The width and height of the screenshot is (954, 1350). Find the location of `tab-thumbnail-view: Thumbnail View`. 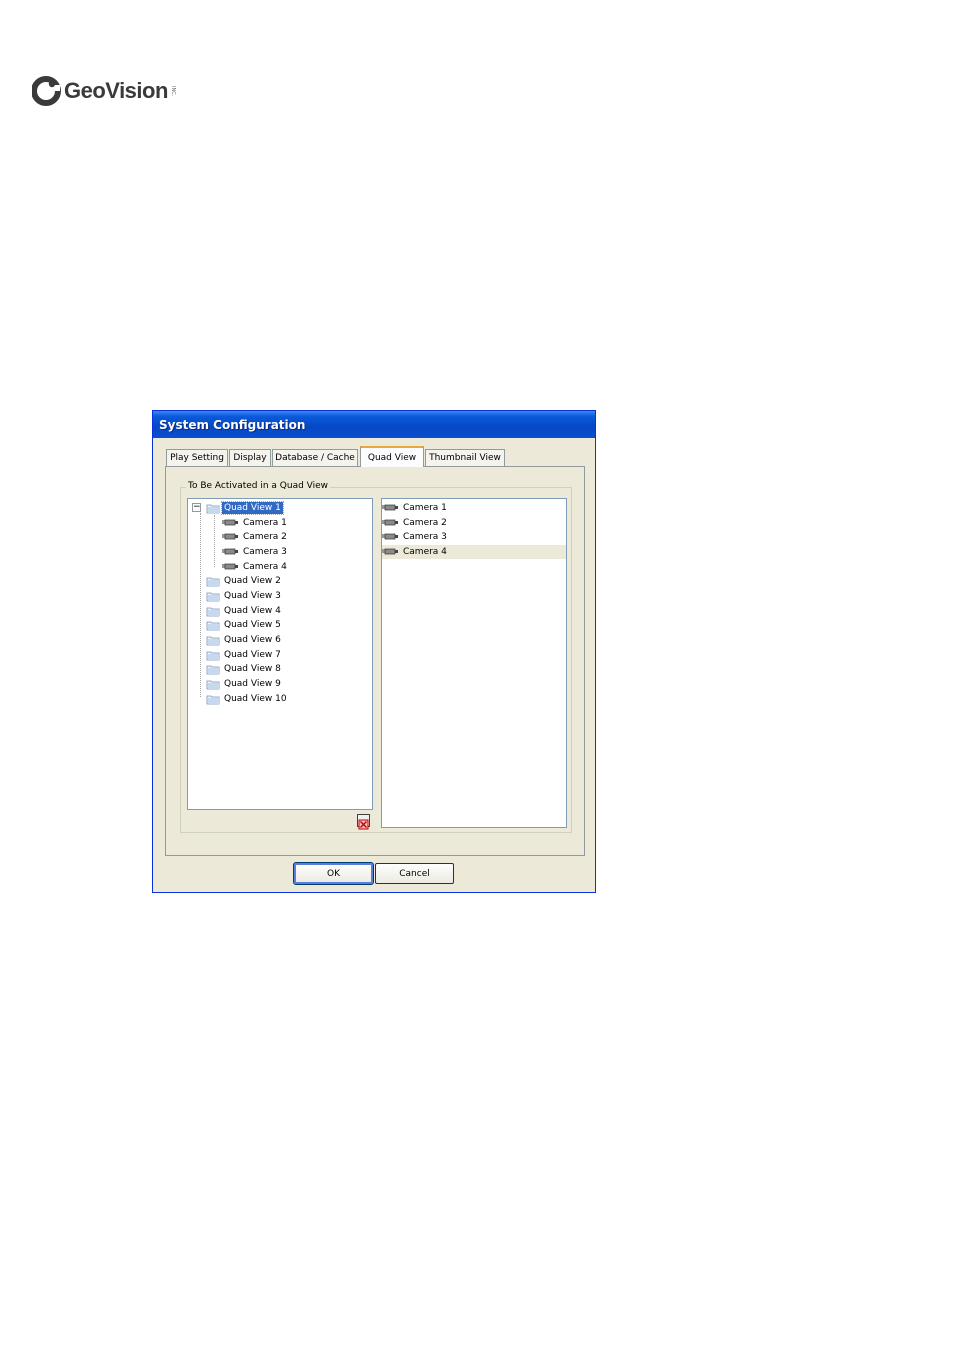

tab-thumbnail-view: Thumbnail View is located at coordinates (465, 457).